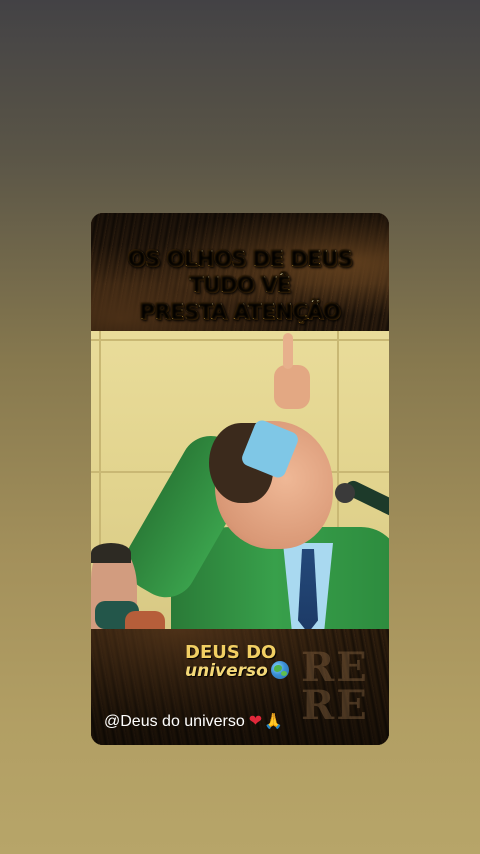 The width and height of the screenshot is (480, 854). Describe the element at coordinates (240, 312) in the screenshot. I see `headline-line-3: PRESTA ATENÇÃO` at that location.